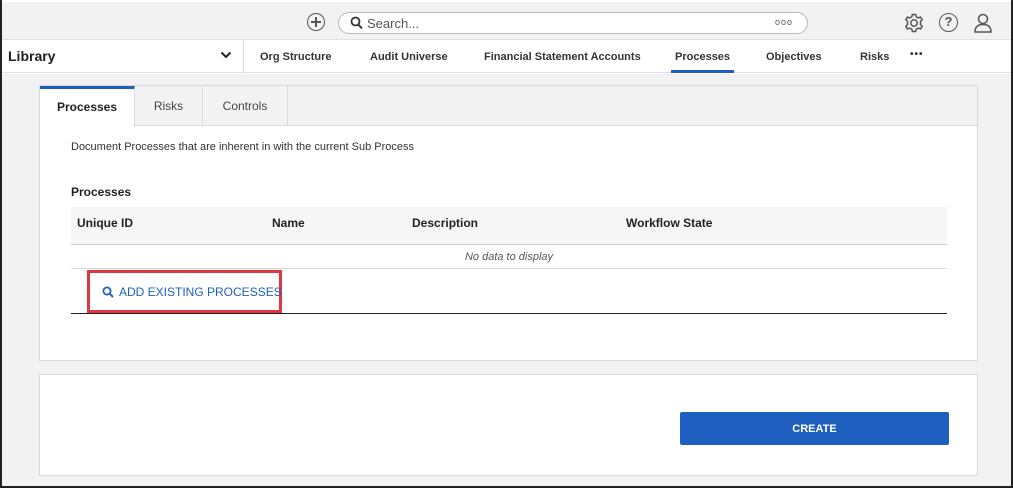 This screenshot has height=488, width=1013. I want to click on add-existing-processes-button: ADD EXISTING PROCESSES, so click(184, 291).